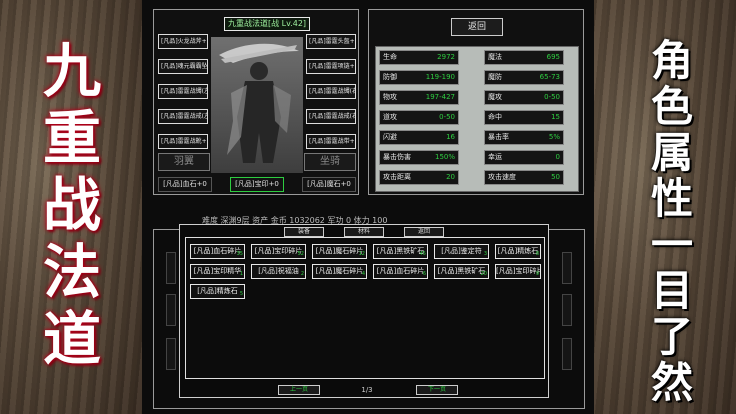  What do you see at coordinates (331, 91) in the screenshot?
I see `equip-slot-bracelet-right: [凡品]雷霆战镯(右)+0` at bounding box center [331, 91].